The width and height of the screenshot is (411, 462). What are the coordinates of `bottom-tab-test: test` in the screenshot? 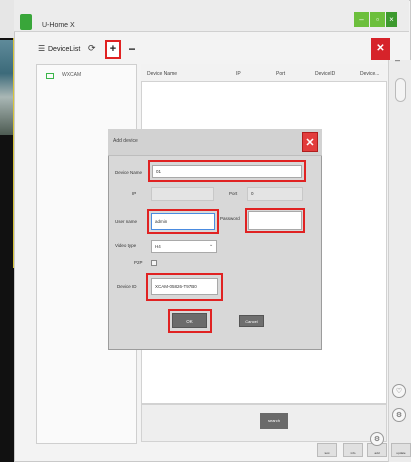 It's located at (327, 450).